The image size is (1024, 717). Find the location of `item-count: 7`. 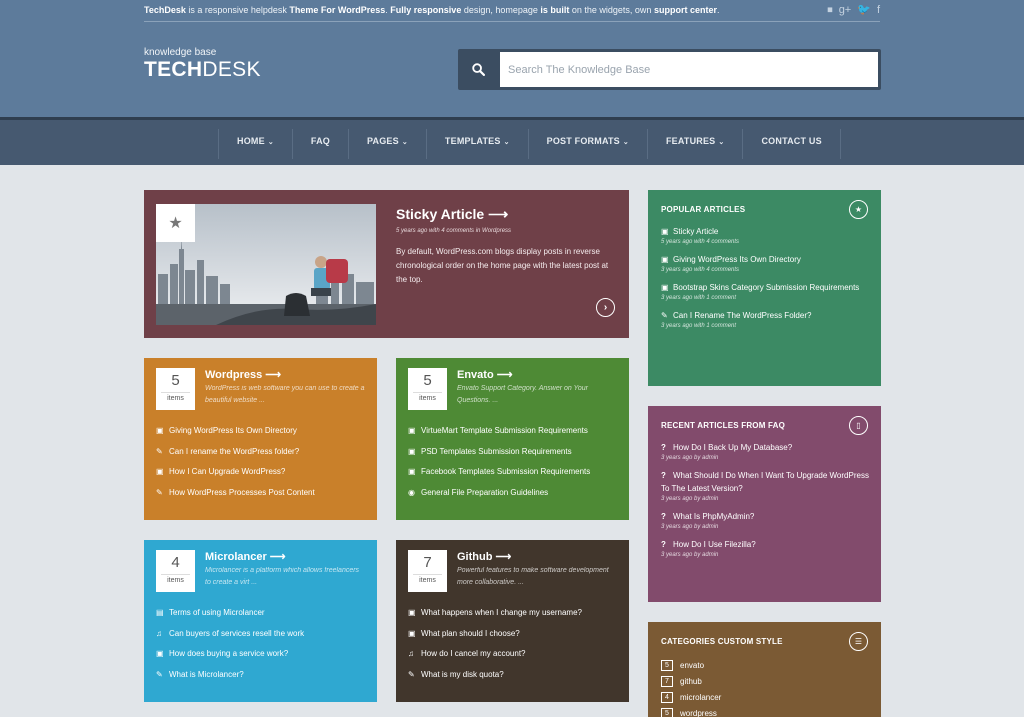

item-count: 7 is located at coordinates (427, 562).